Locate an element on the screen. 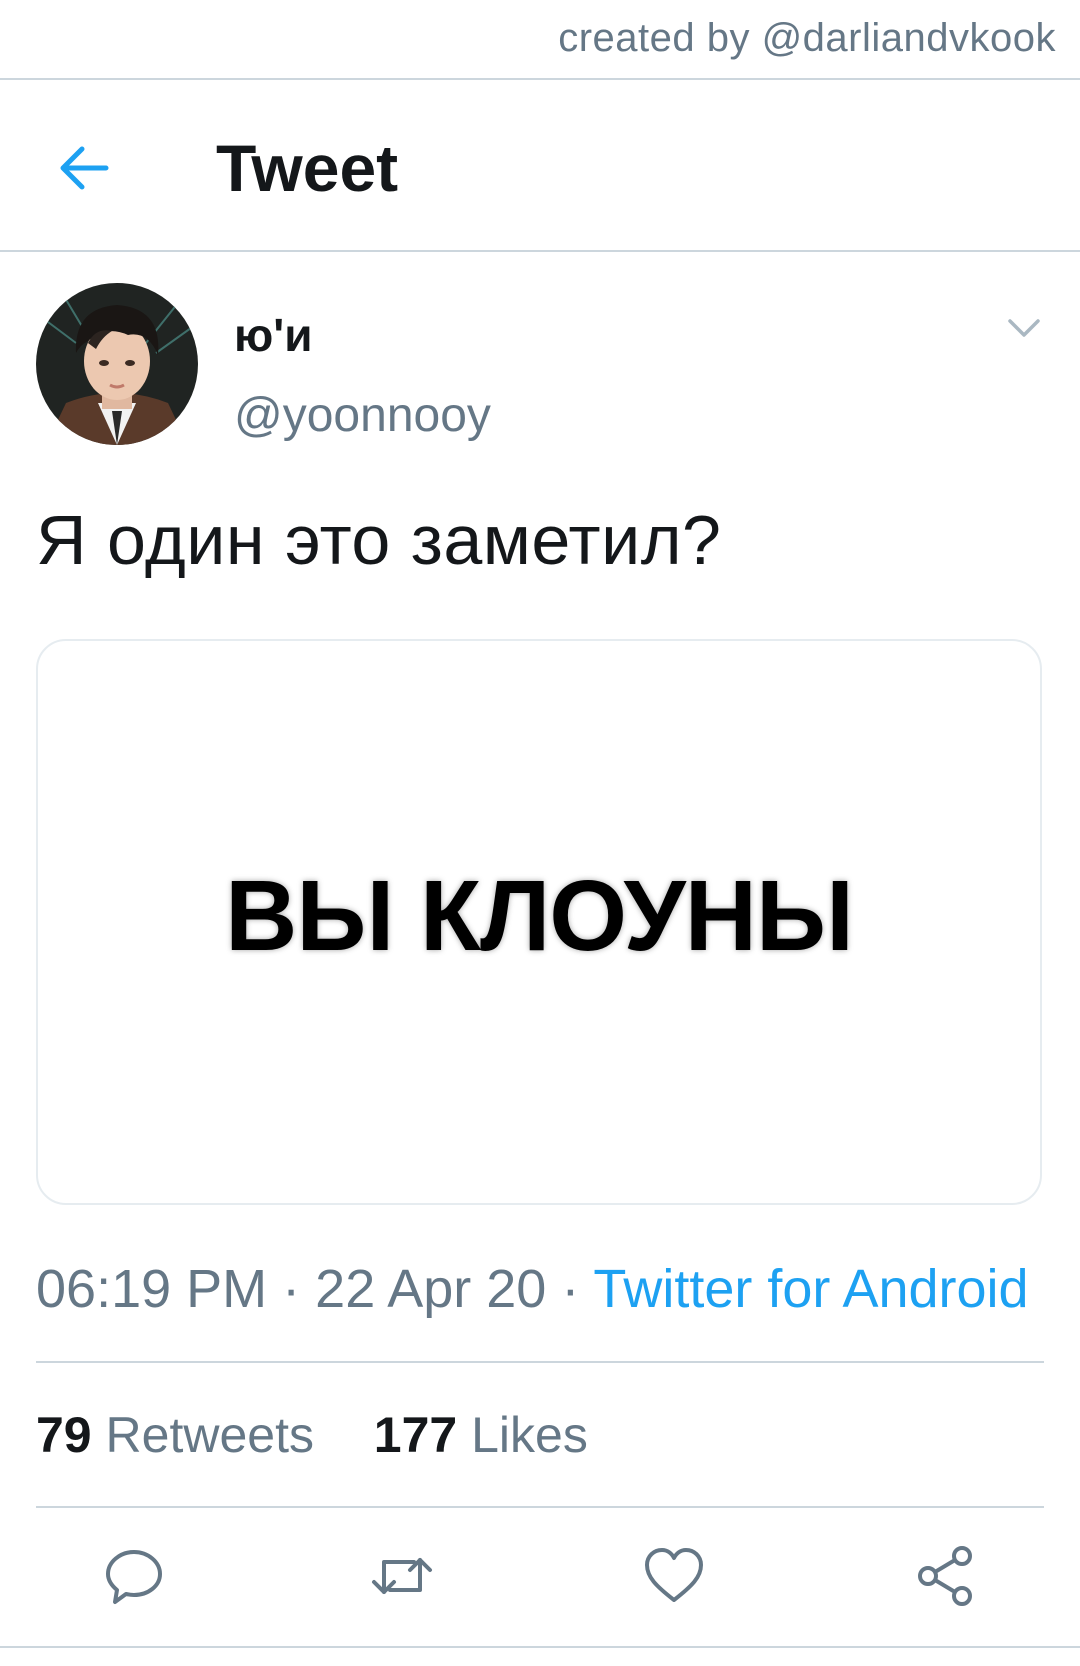  like-button is located at coordinates (674, 1576).